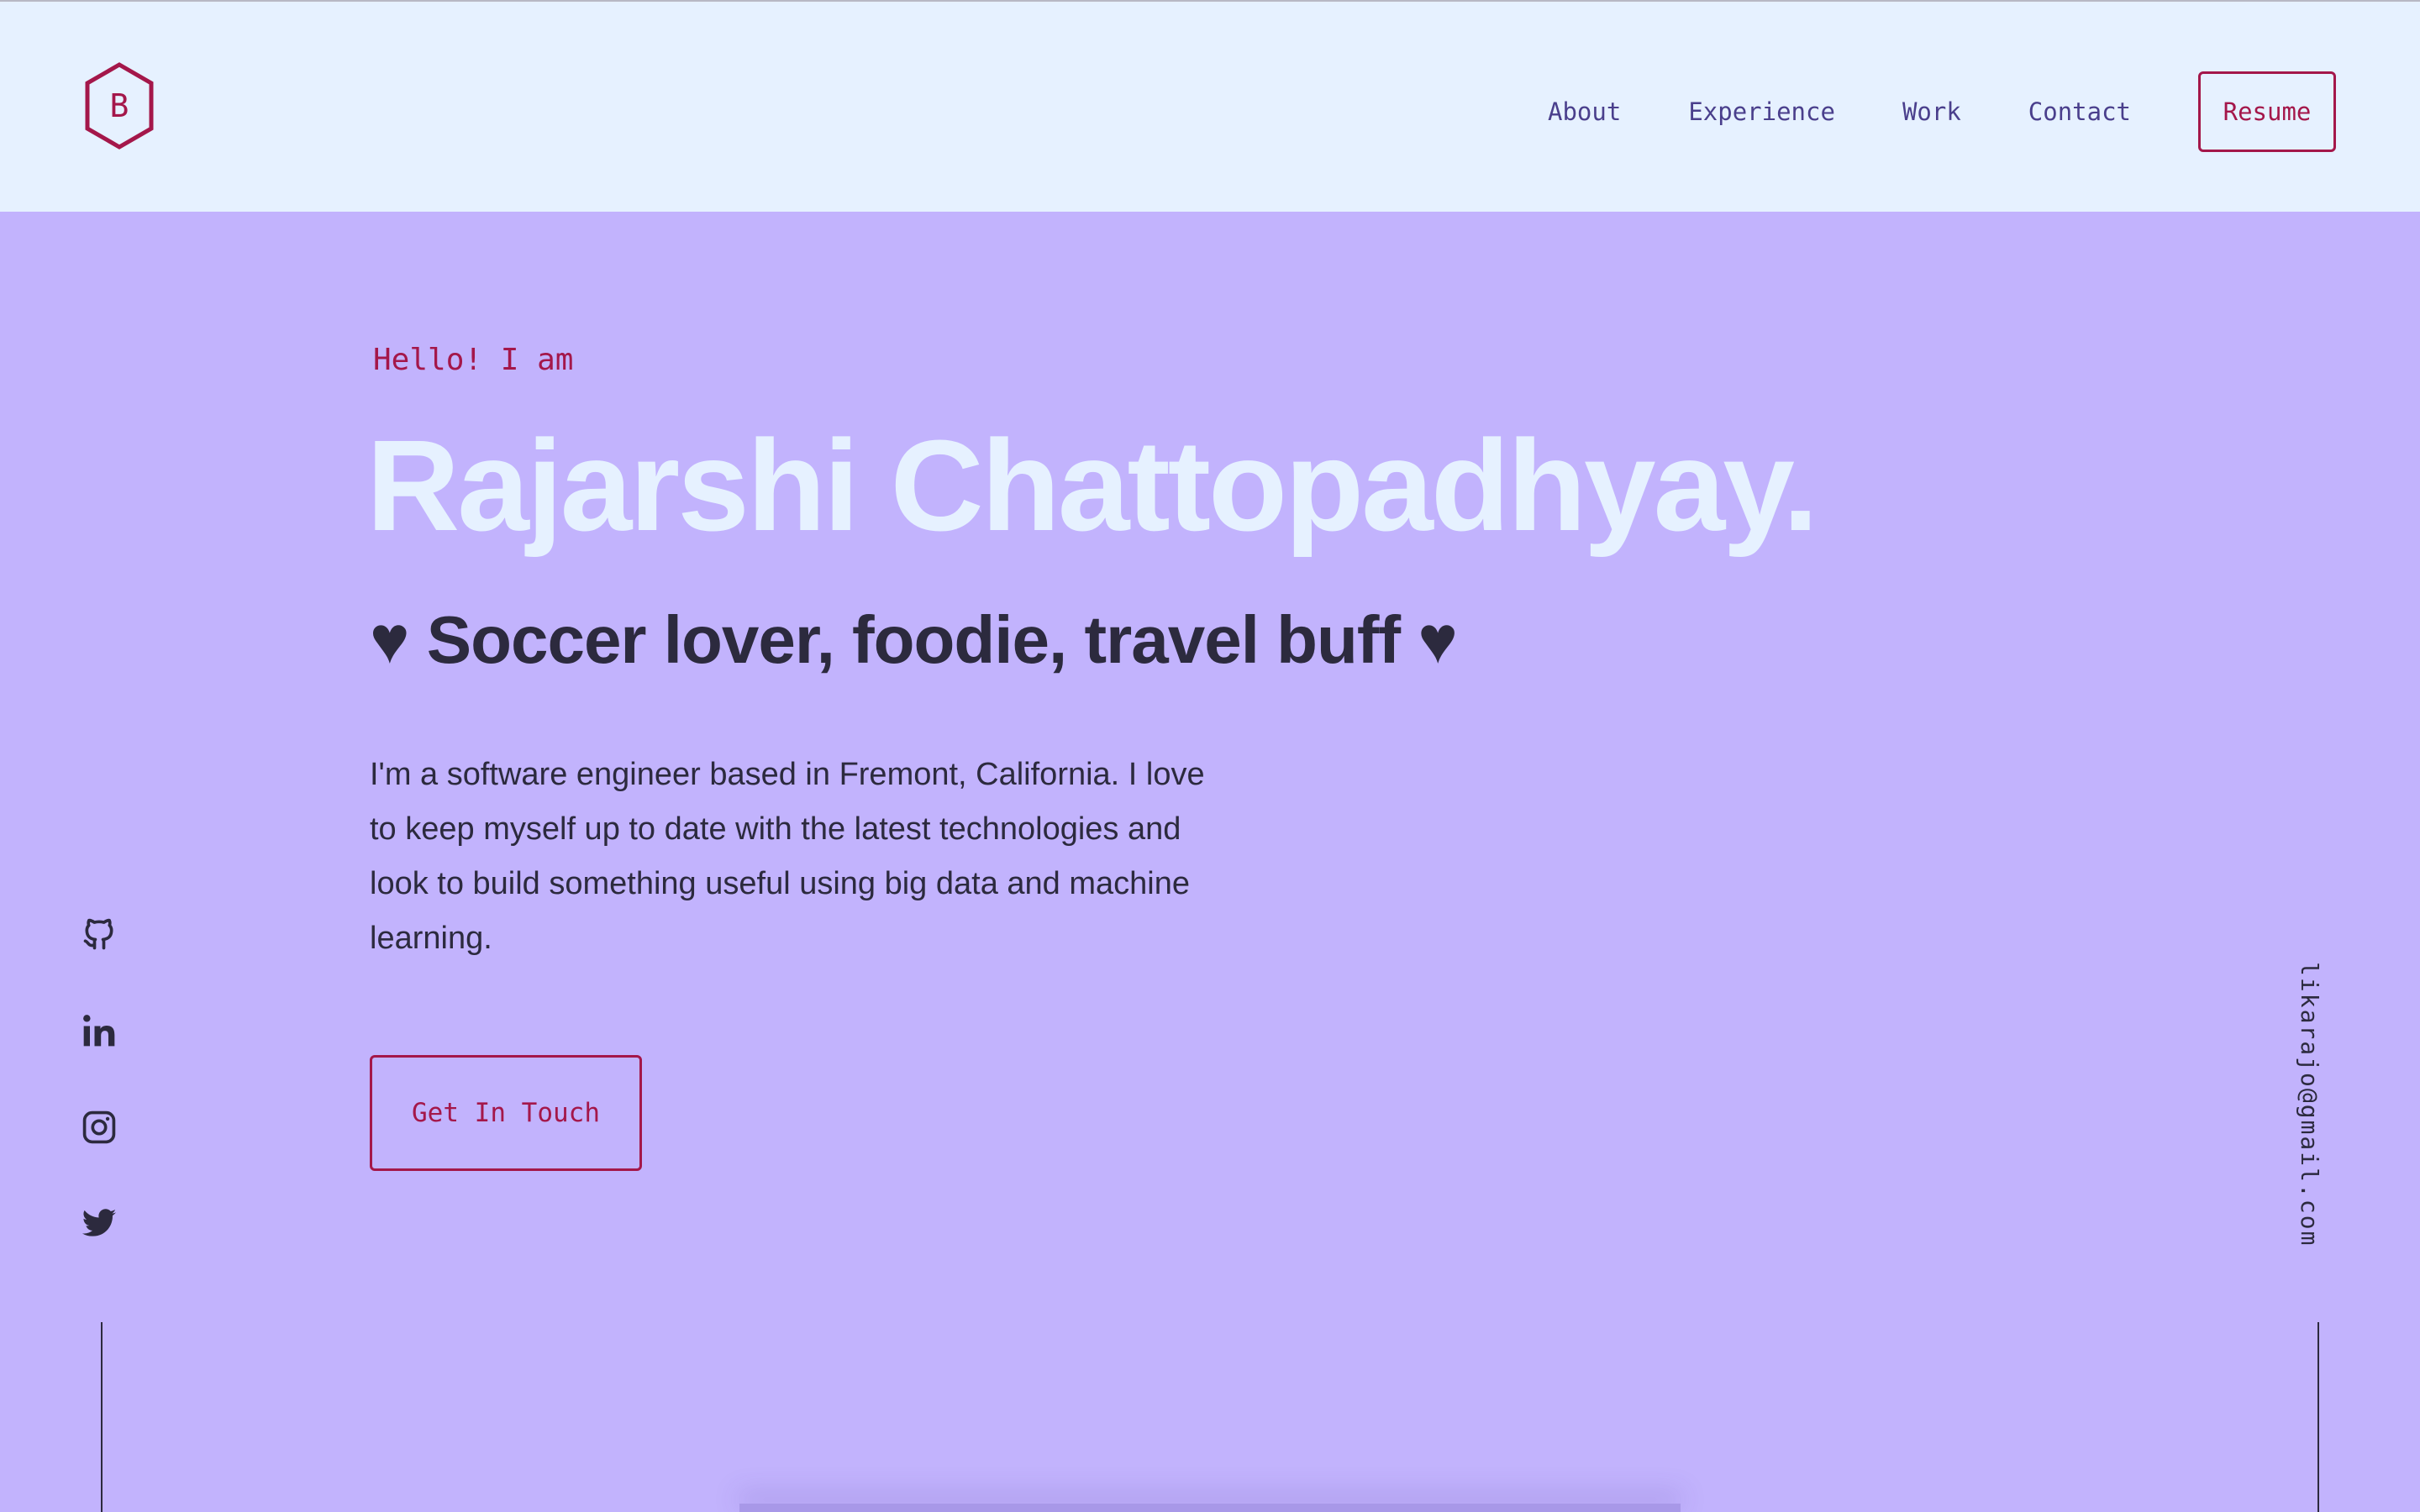 The height and width of the screenshot is (1512, 2420). I want to click on instagram-icon, so click(99, 1127).